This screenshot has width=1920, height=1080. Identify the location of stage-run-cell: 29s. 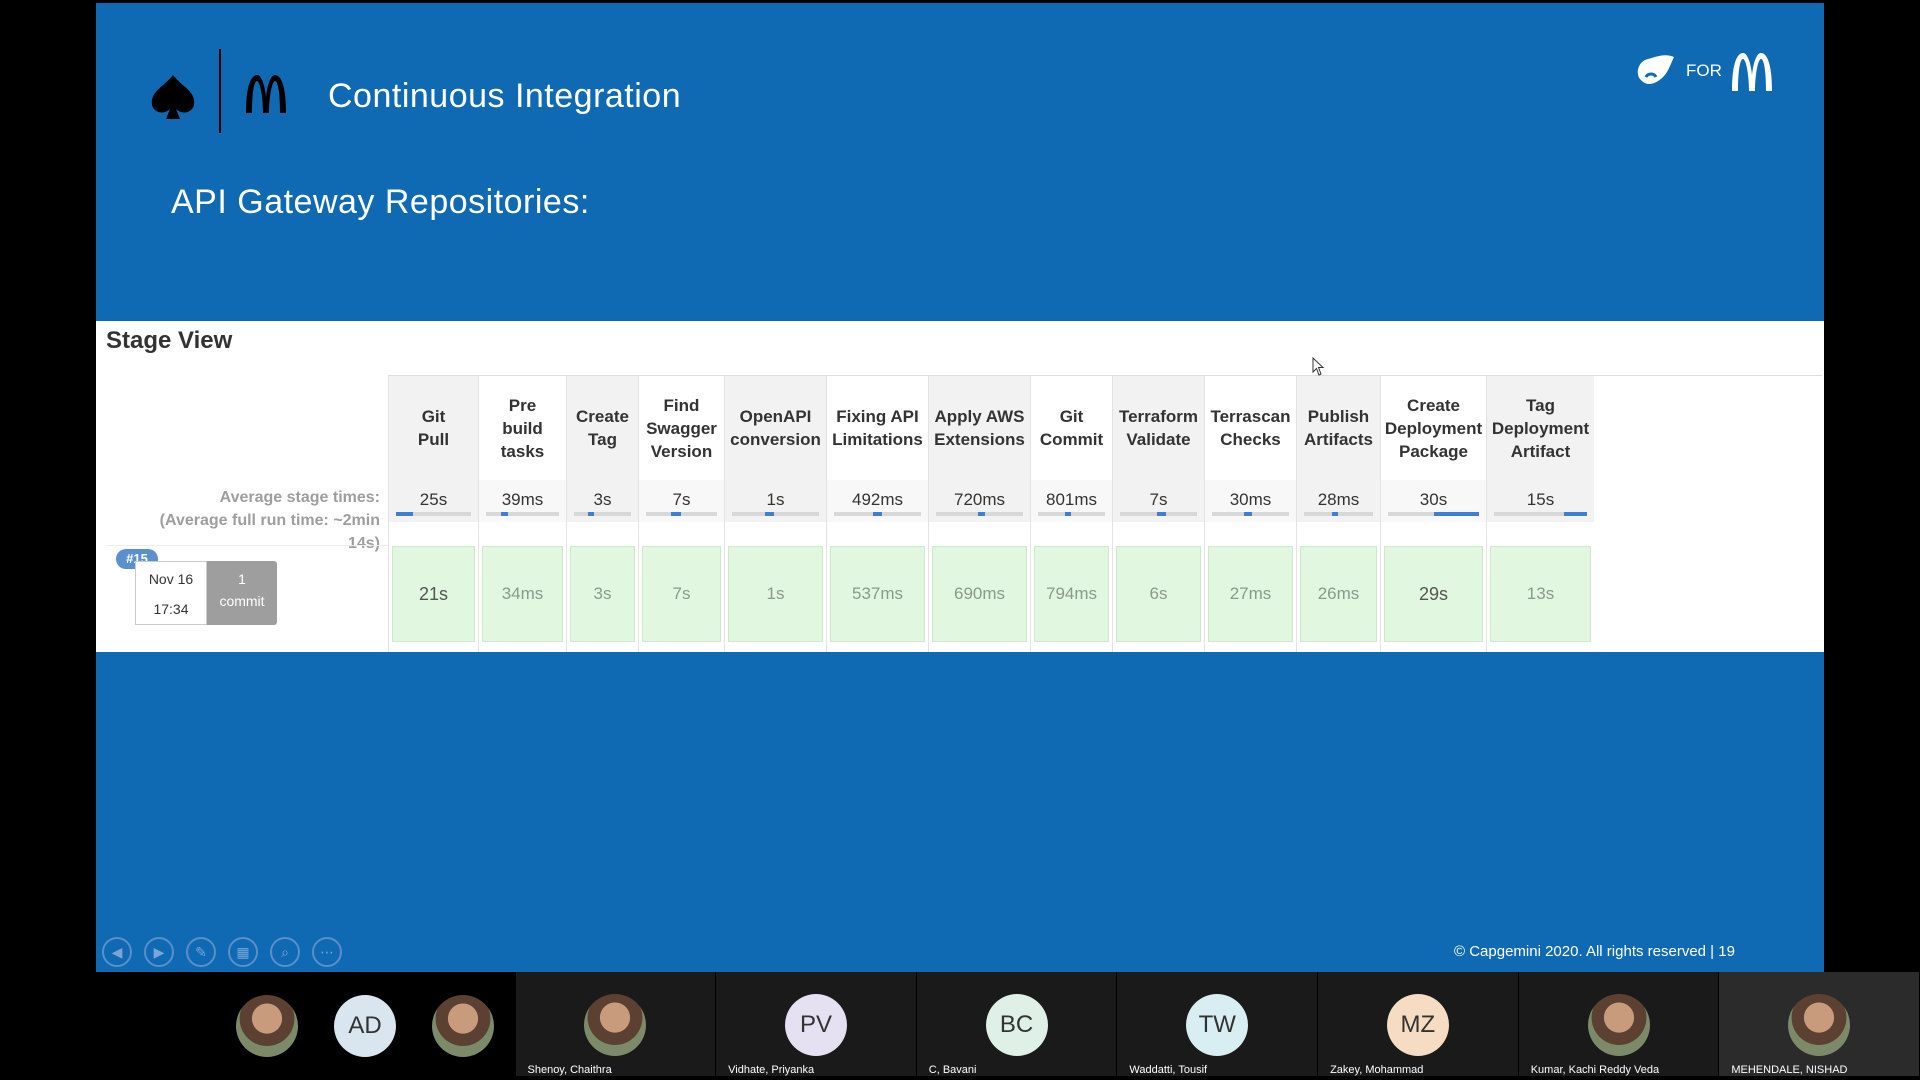
(1433, 594).